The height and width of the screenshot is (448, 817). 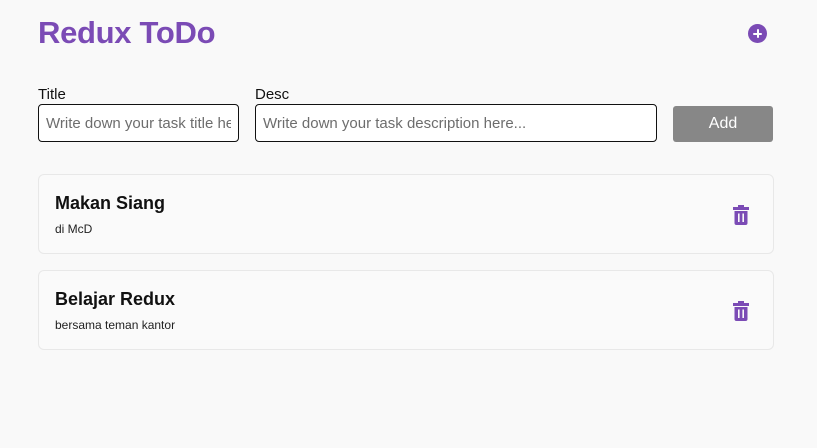 What do you see at coordinates (110, 203) in the screenshot?
I see `todo-title: Makan Siang` at bounding box center [110, 203].